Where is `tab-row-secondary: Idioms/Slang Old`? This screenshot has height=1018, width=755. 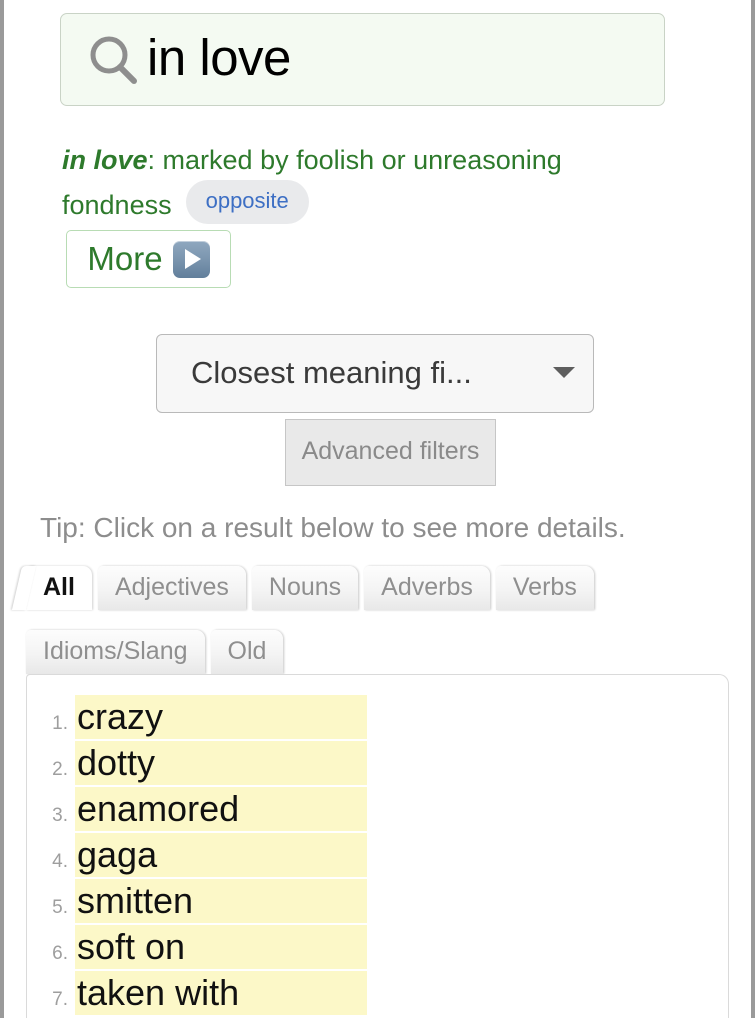 tab-row-secondary: Idioms/Slang Old is located at coordinates (157, 652).